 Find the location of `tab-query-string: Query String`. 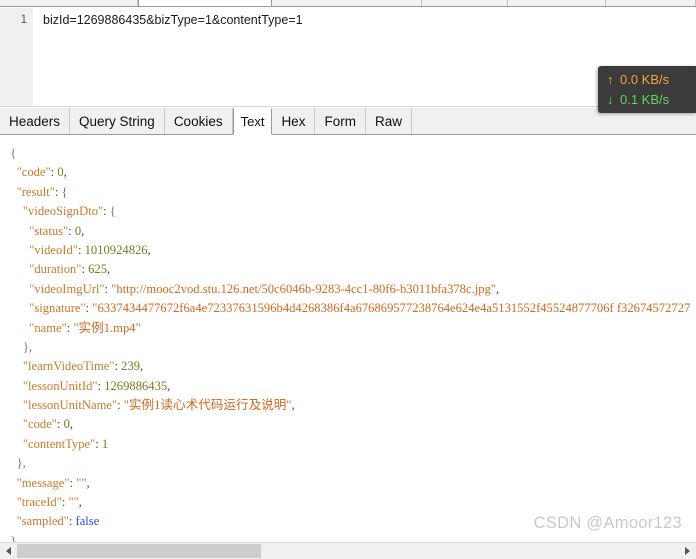

tab-query-string: Query String is located at coordinates (117, 121).